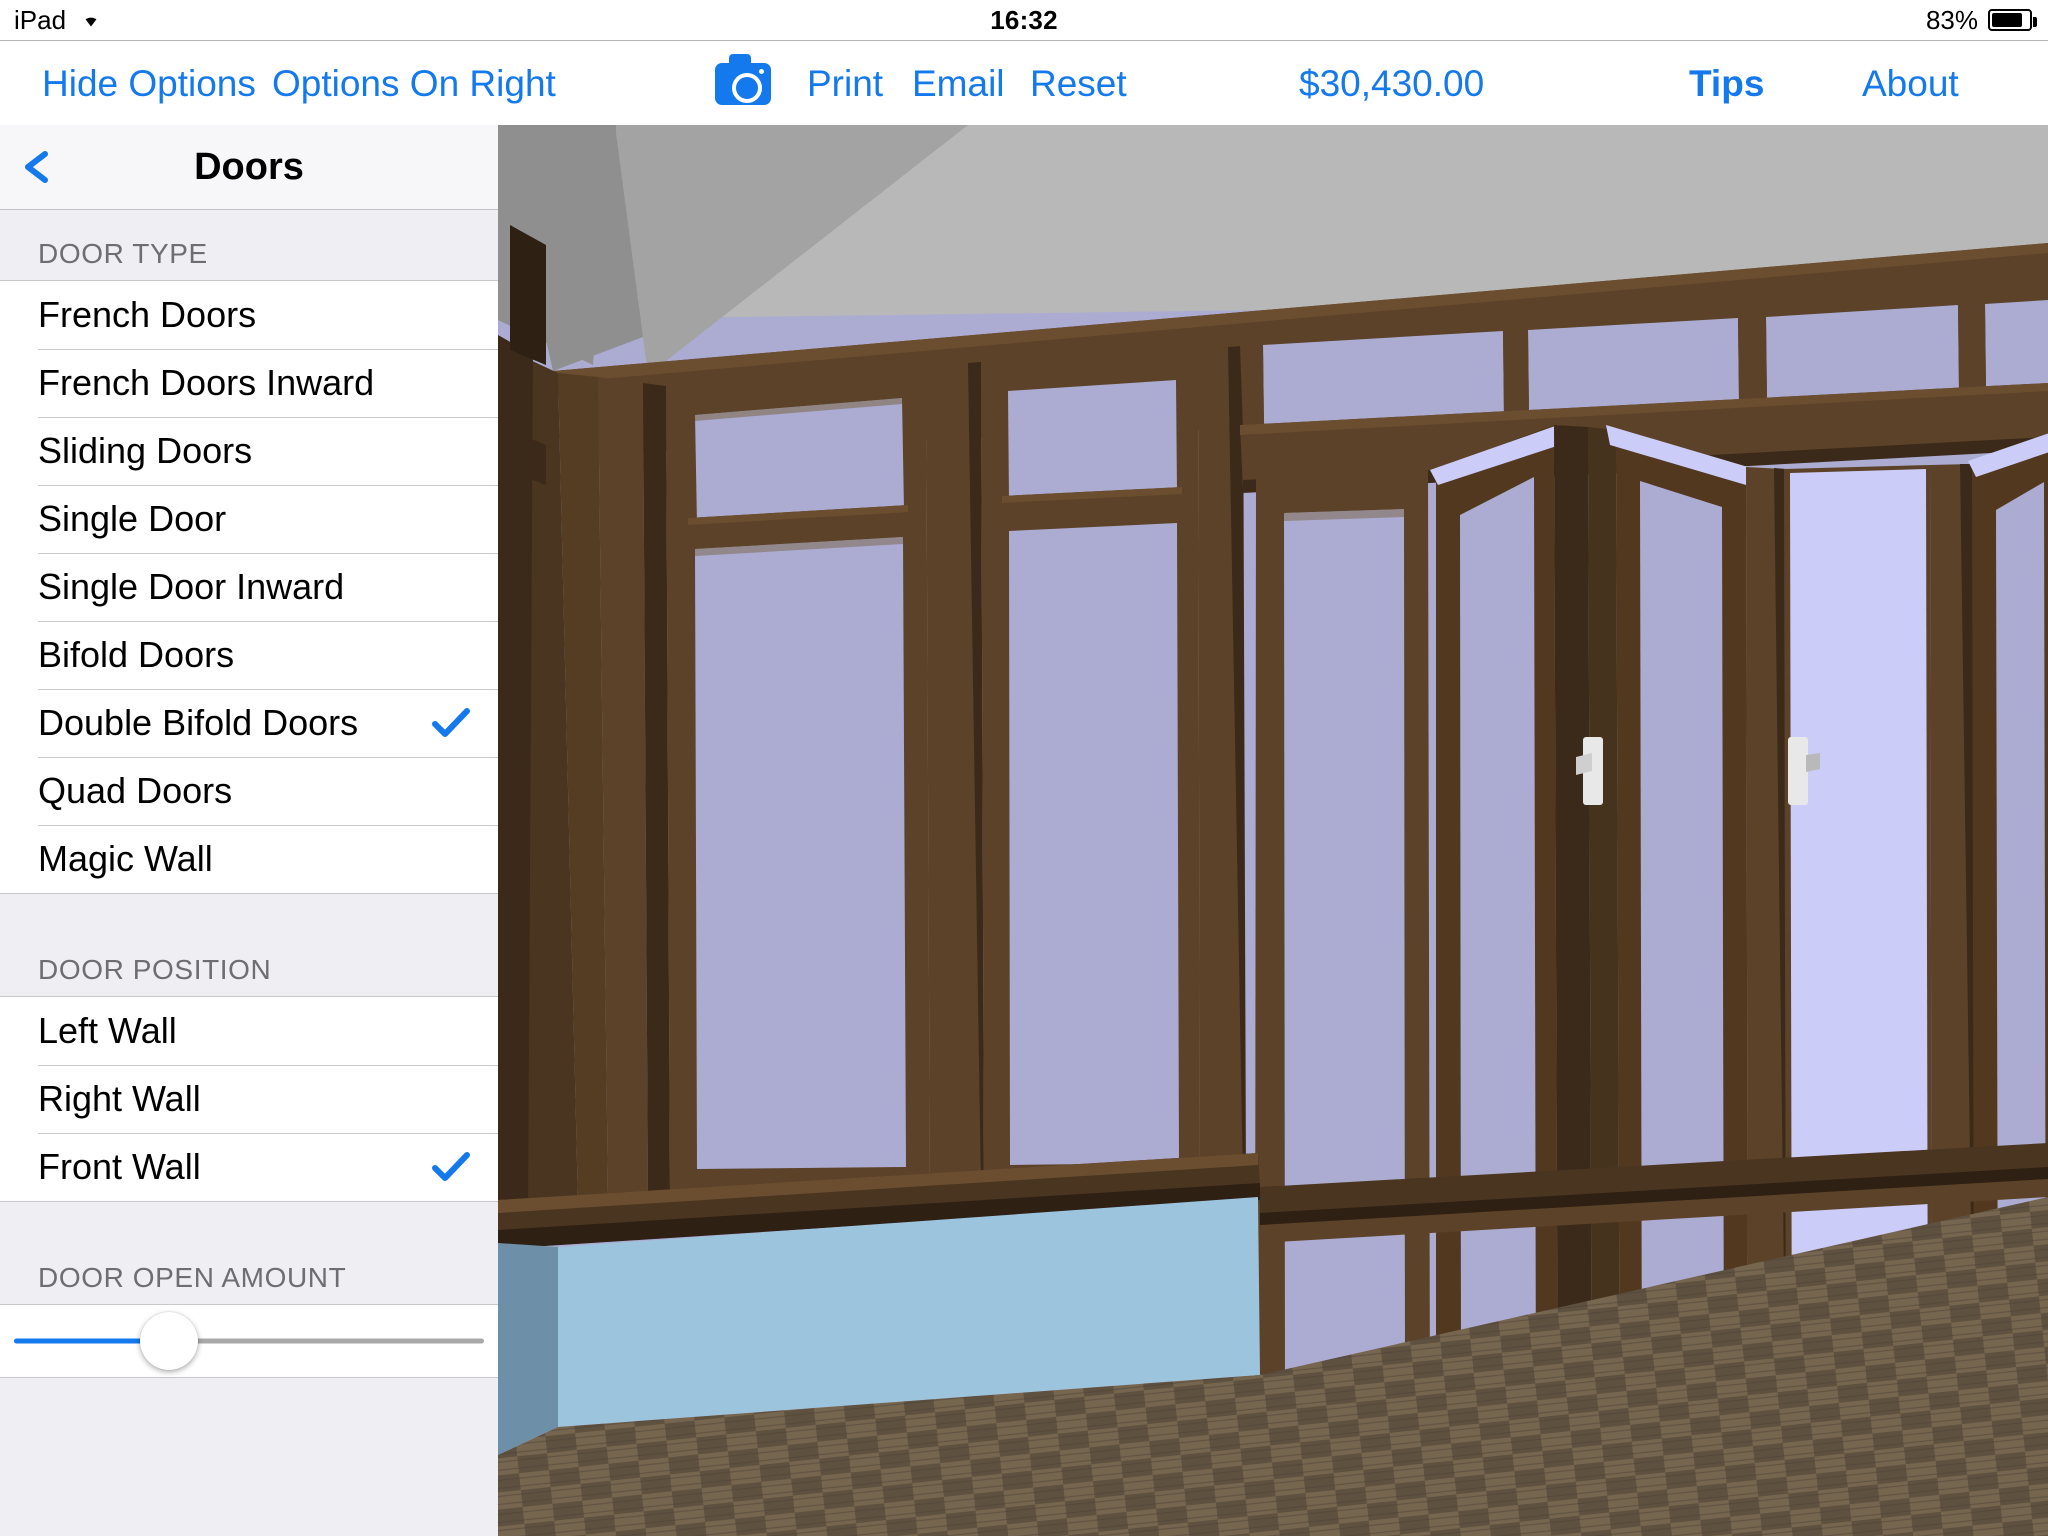  Describe the element at coordinates (107, 1030) in the screenshot. I see `list-item-label: Left Wall` at that location.